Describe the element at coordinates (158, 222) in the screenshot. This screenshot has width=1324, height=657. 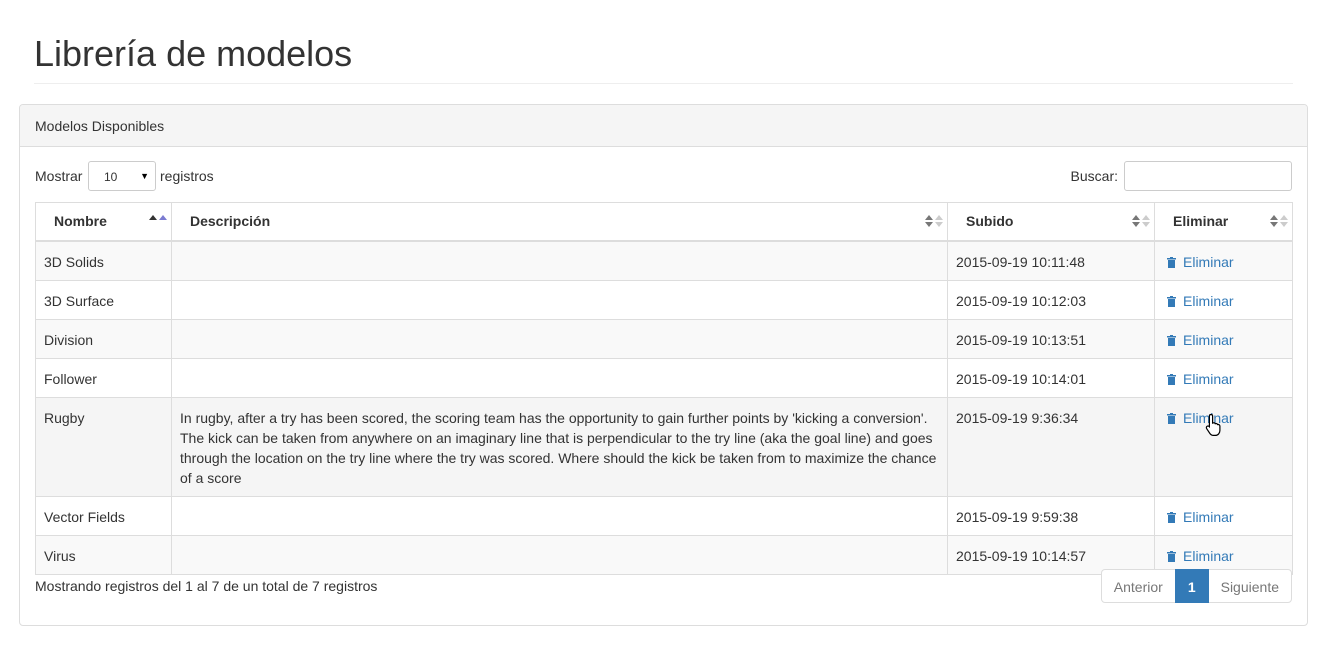
I see `sort-ascending-icon` at that location.